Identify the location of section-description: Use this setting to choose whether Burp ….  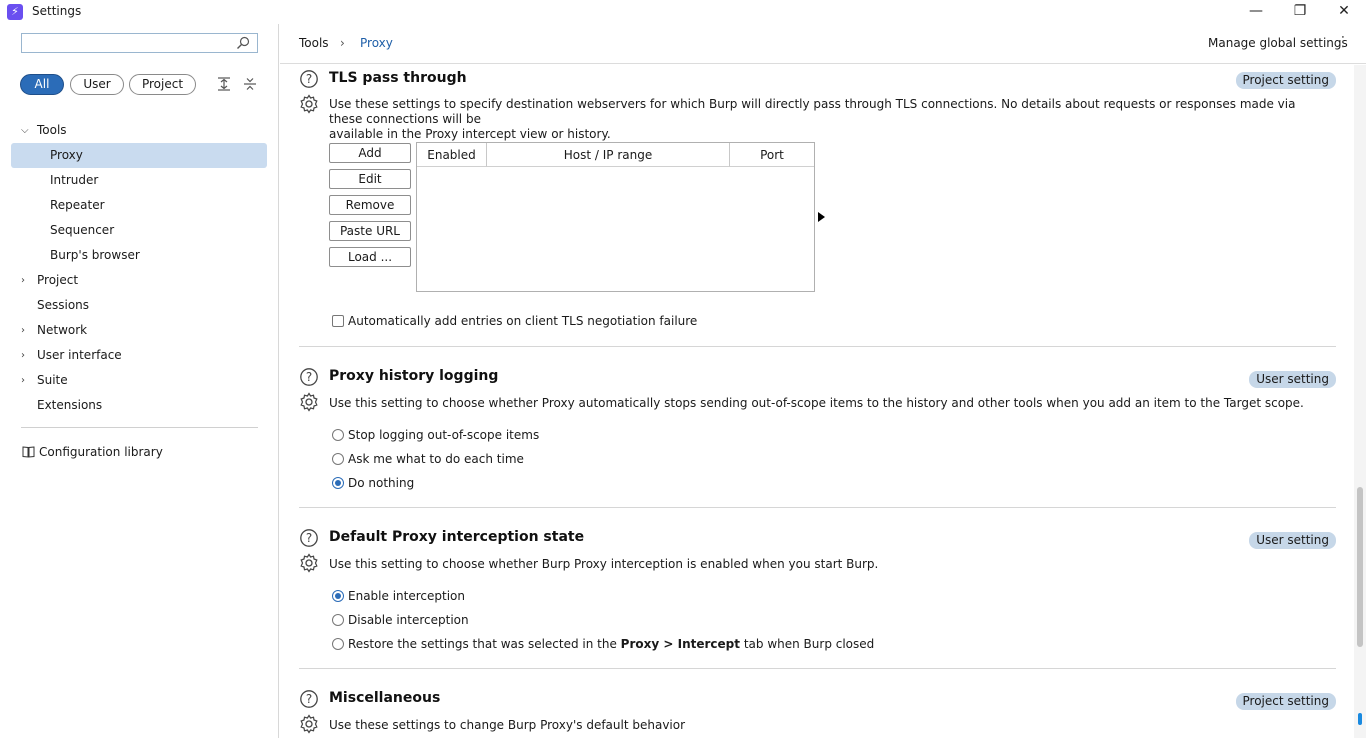
(604, 564).